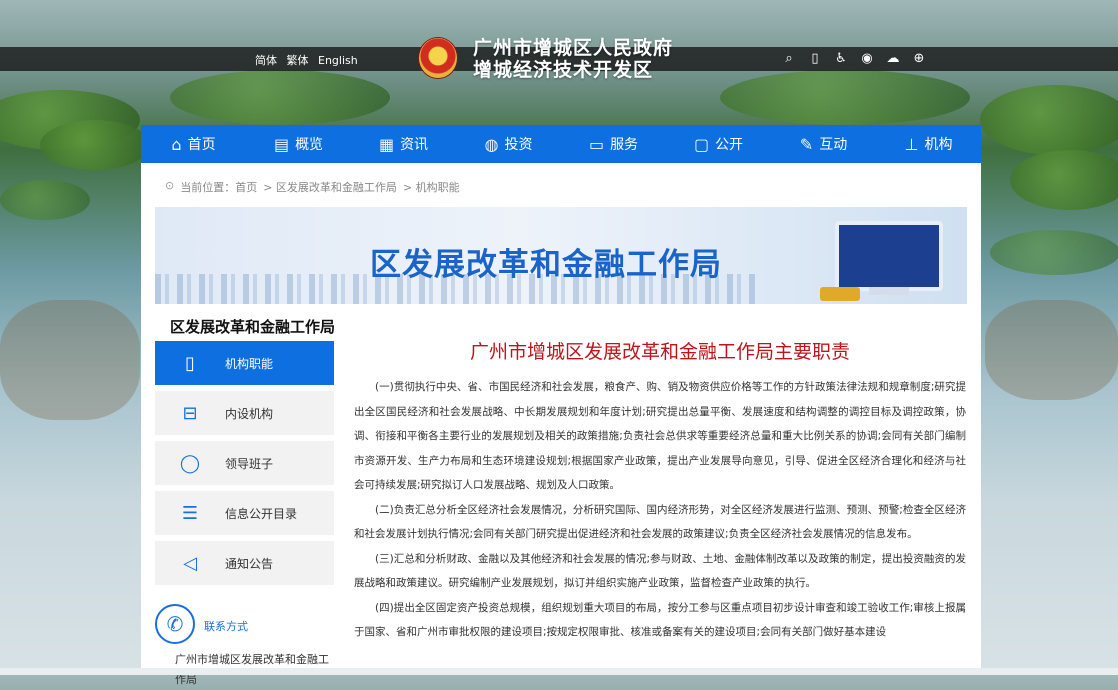  Describe the element at coordinates (266, 60) in the screenshot. I see `lang-simplified: 简体` at that location.